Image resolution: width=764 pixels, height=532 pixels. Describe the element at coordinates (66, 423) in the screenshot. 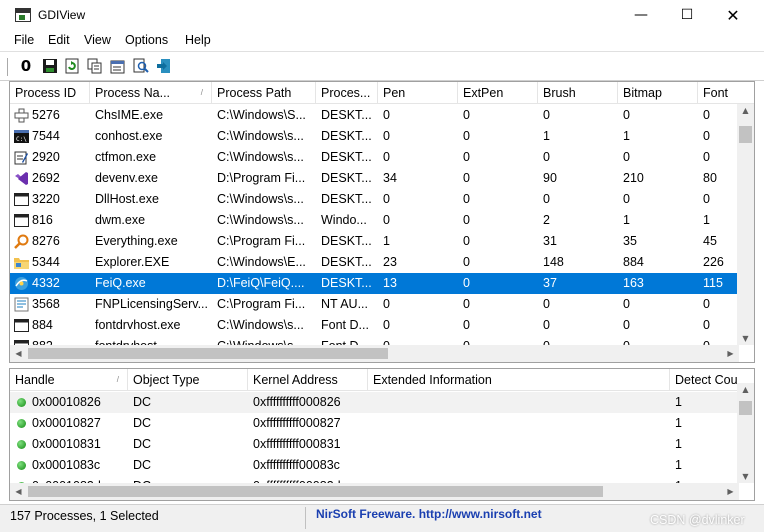

I see `handle-cell-handle: 0x00010827` at that location.